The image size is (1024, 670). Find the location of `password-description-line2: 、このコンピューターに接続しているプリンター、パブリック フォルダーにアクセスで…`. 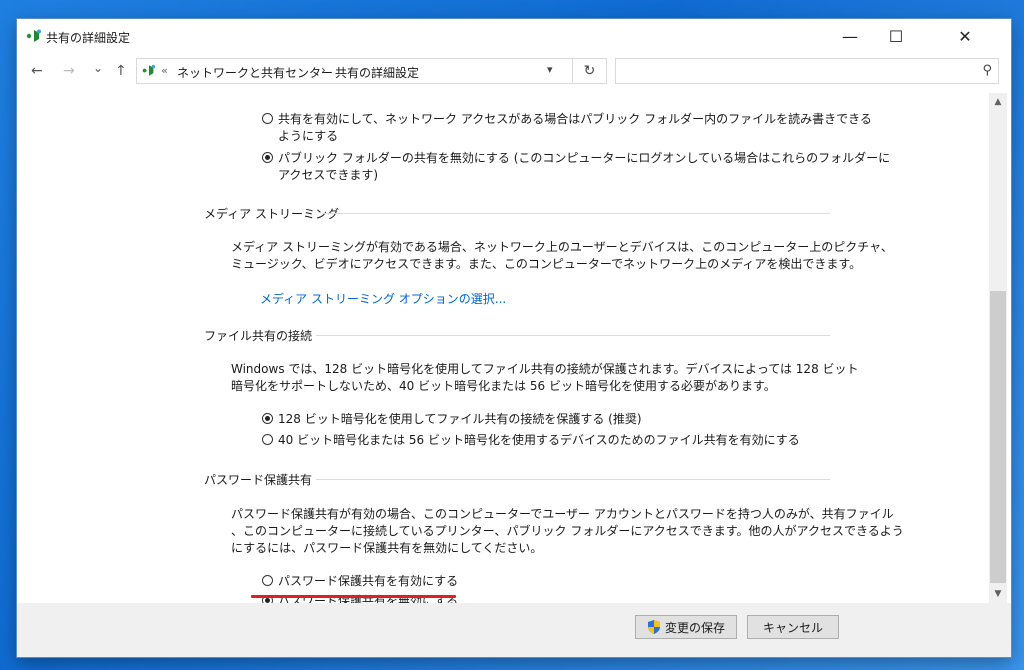

password-description-line2: 、このコンピューターに接続しているプリンター、パブリック フォルダーにアクセスで… is located at coordinates (567, 531).